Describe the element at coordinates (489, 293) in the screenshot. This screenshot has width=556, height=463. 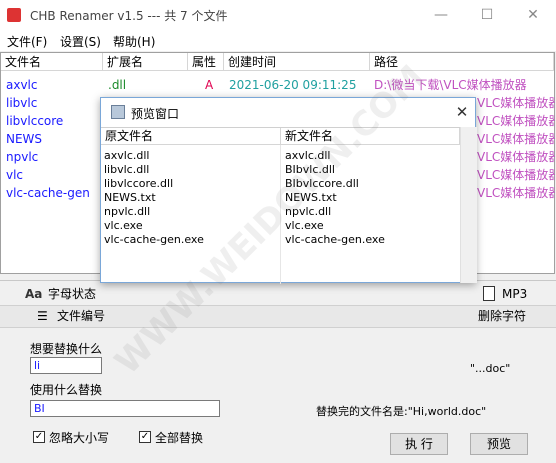
I see `document-icon` at that location.